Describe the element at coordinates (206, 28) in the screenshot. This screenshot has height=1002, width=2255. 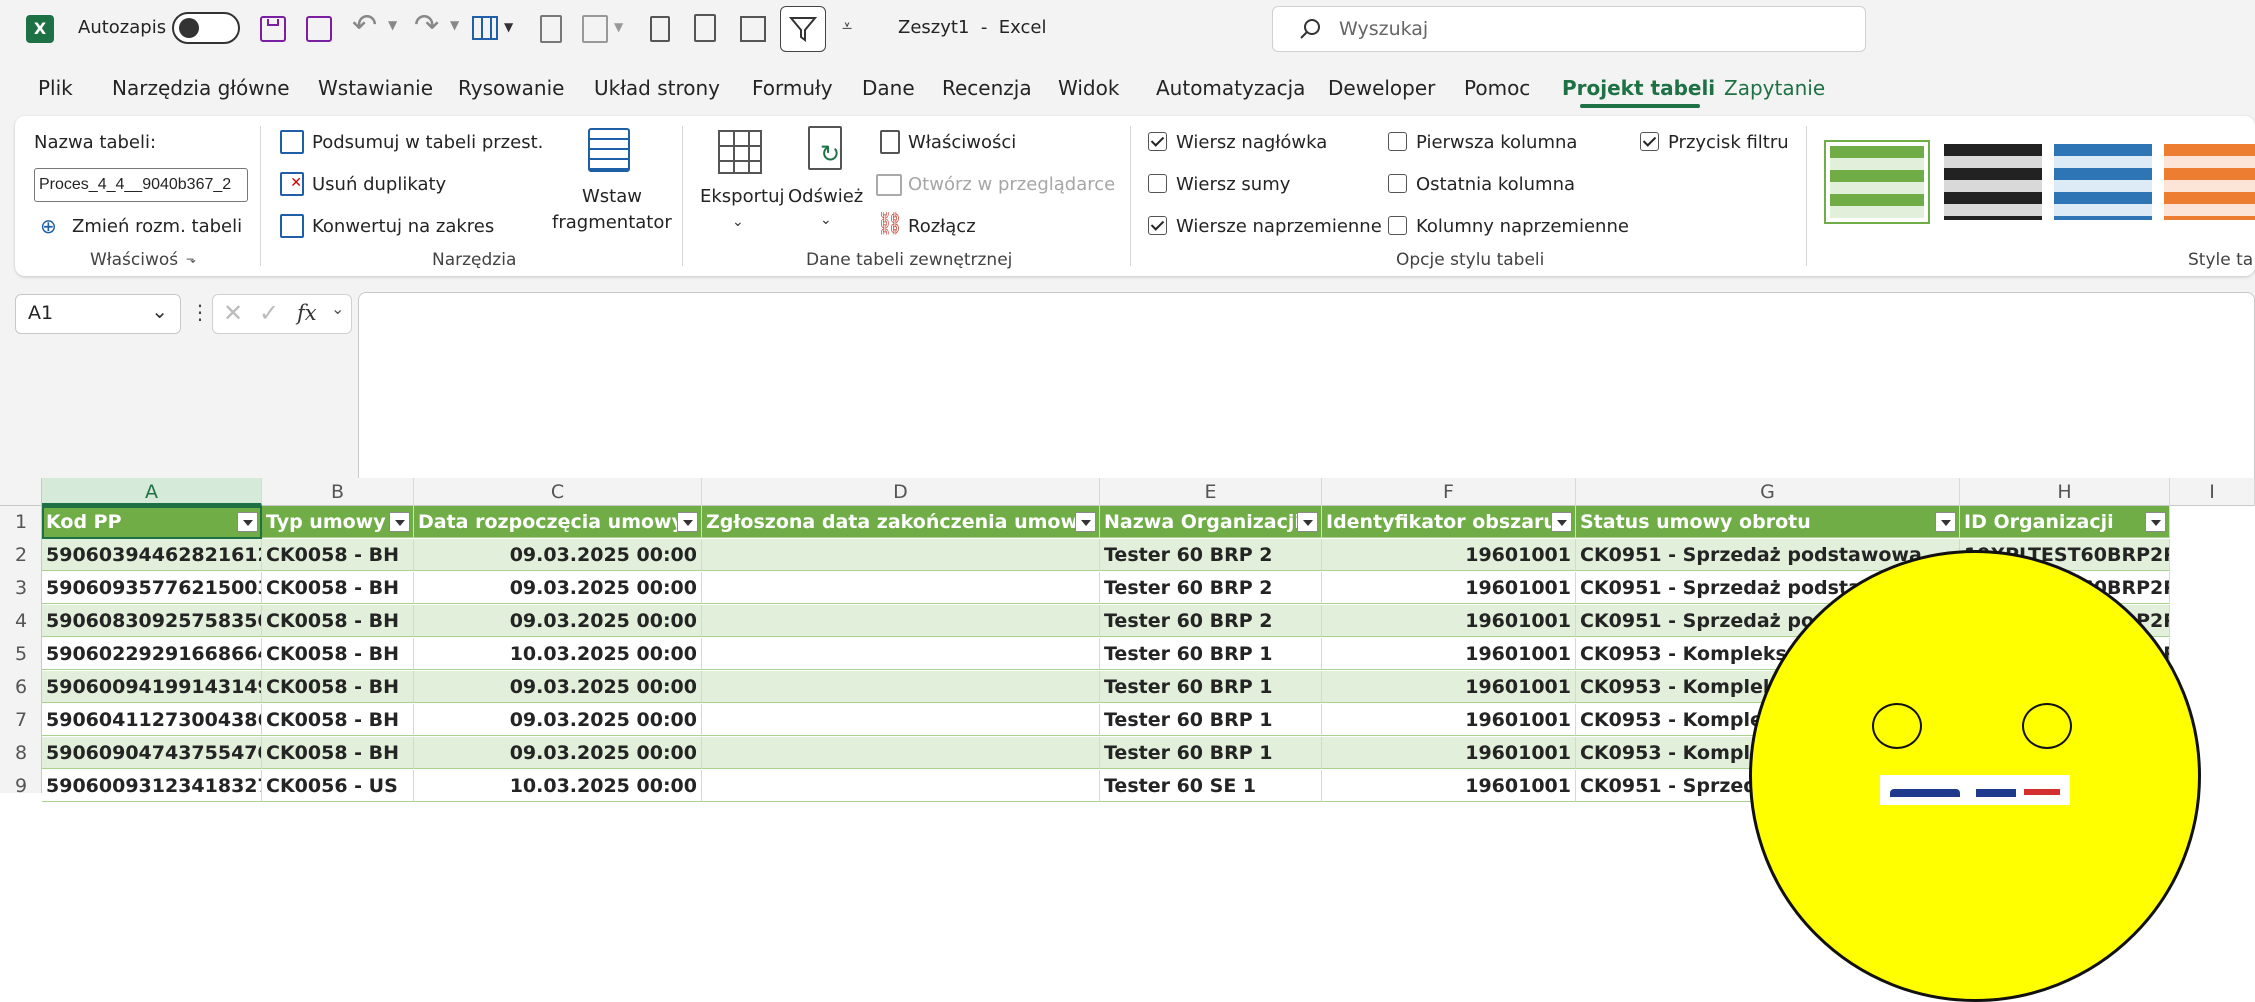
I see `autosave-toggle` at that location.